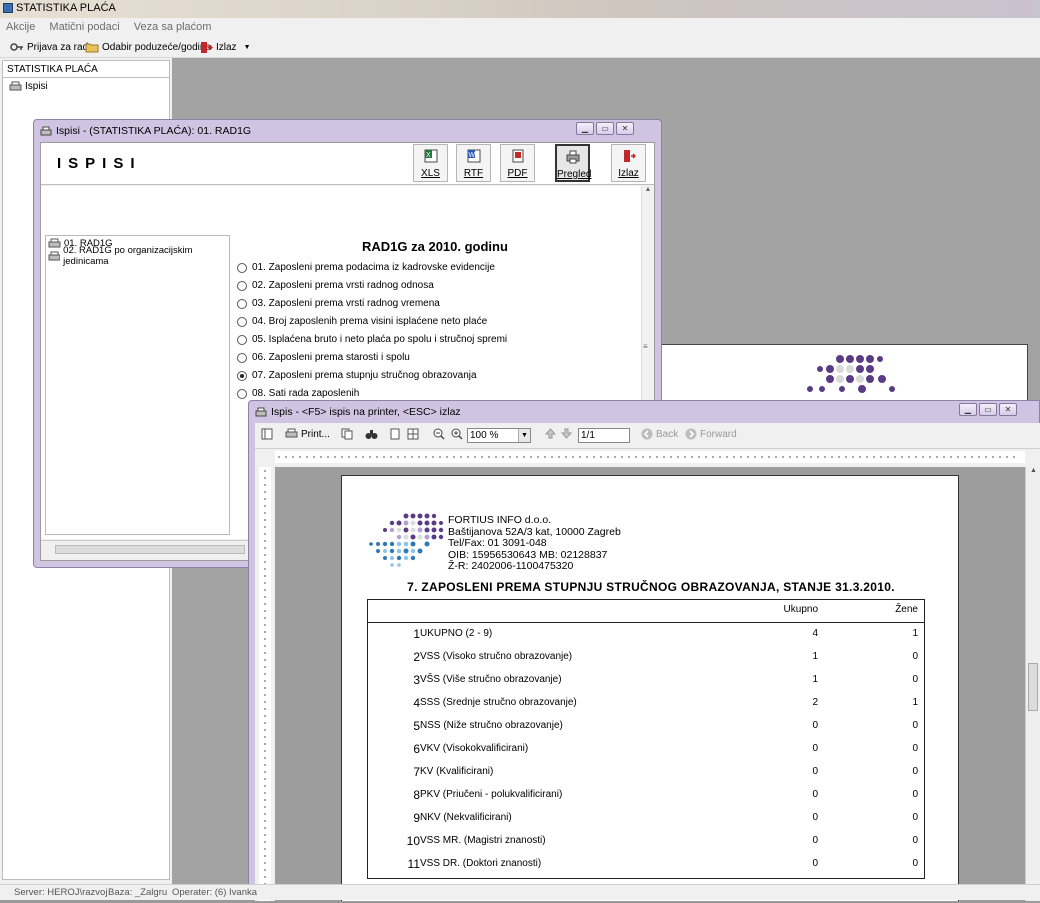 This screenshot has height=903, width=1040. What do you see at coordinates (8, 8) in the screenshot?
I see `app-icon` at bounding box center [8, 8].